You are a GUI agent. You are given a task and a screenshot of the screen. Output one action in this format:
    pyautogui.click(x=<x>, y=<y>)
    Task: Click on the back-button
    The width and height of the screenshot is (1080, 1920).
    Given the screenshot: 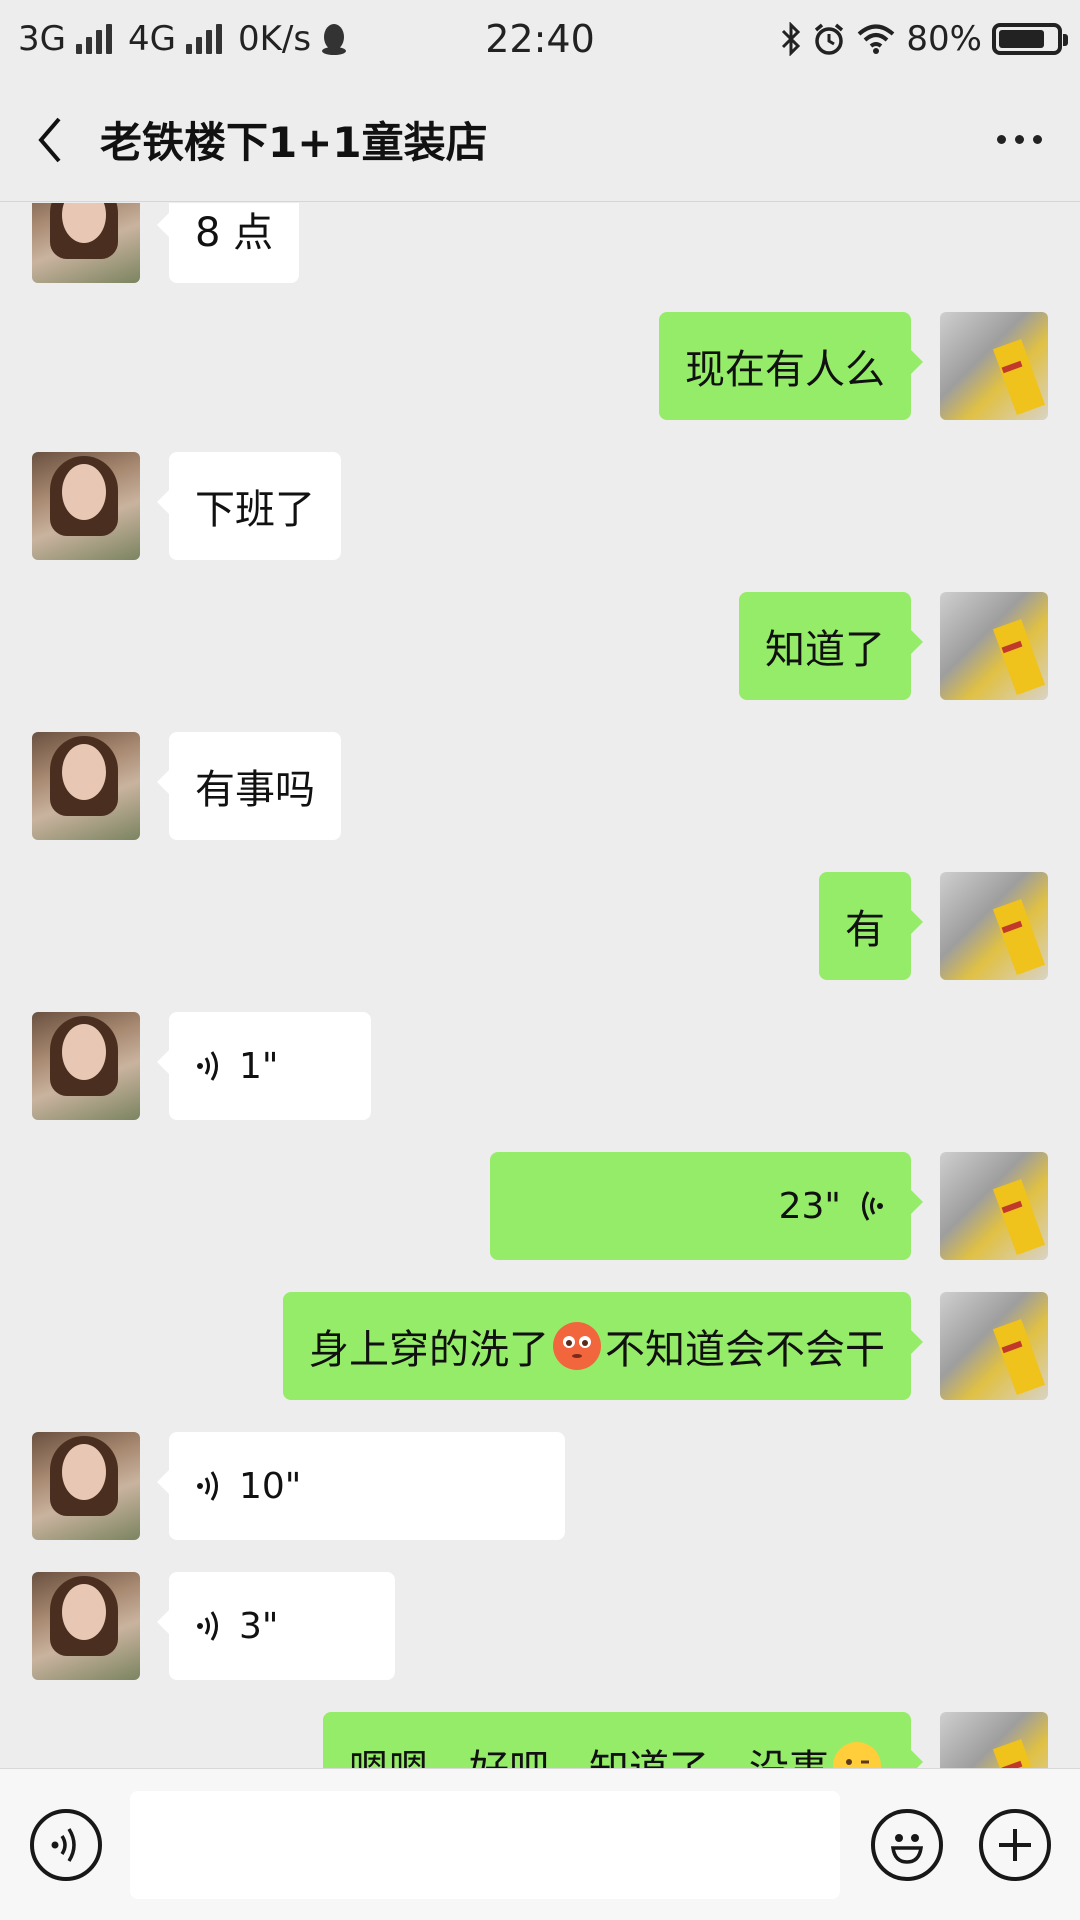 What is the action you would take?
    pyautogui.click(x=50, y=139)
    